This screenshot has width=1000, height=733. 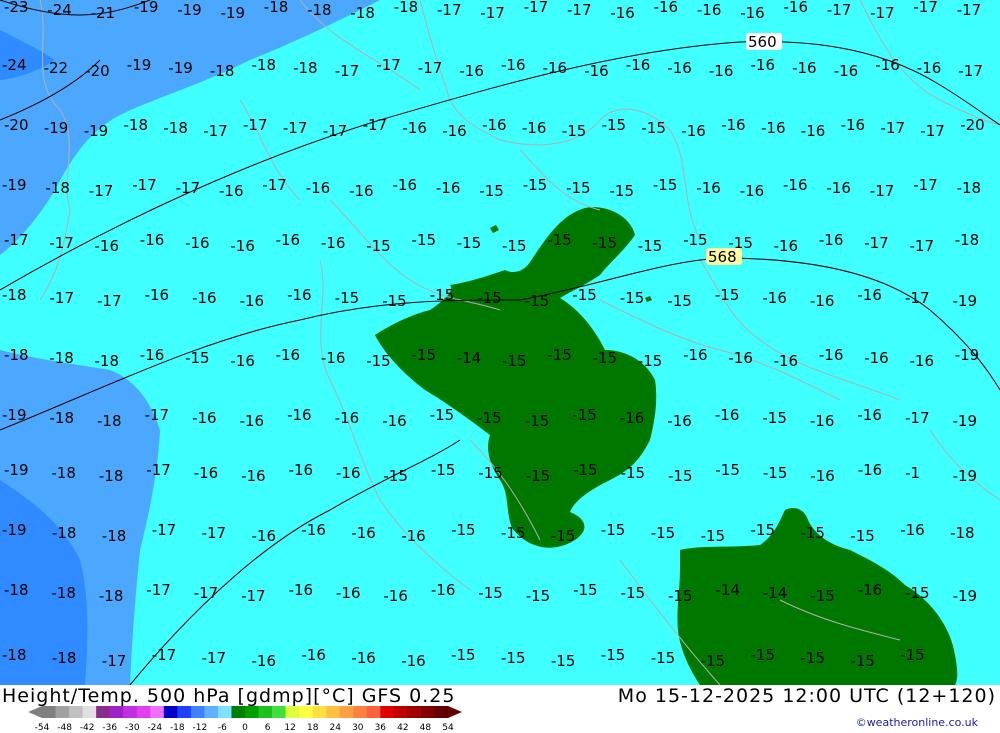 I want to click on temperature-label: -22, so click(x=56, y=68).